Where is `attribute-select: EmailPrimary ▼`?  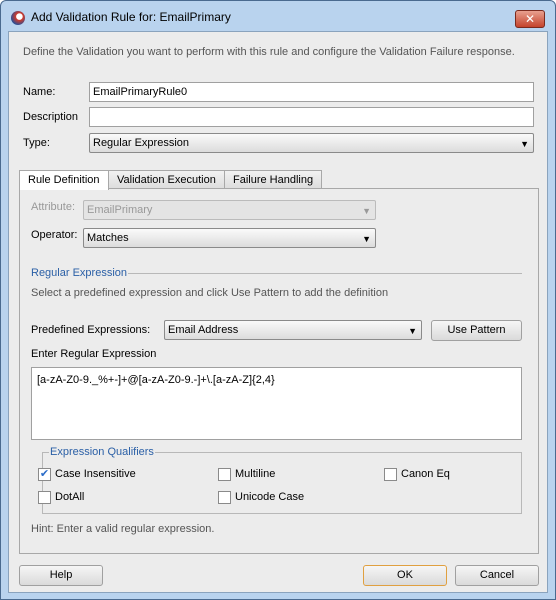
attribute-select: EmailPrimary ▼ is located at coordinates (229, 210).